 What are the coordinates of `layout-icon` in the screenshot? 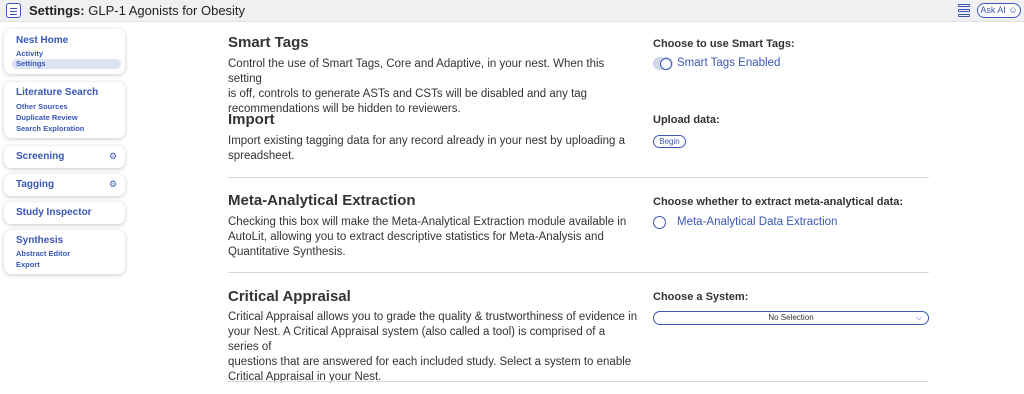 It's located at (964, 10).